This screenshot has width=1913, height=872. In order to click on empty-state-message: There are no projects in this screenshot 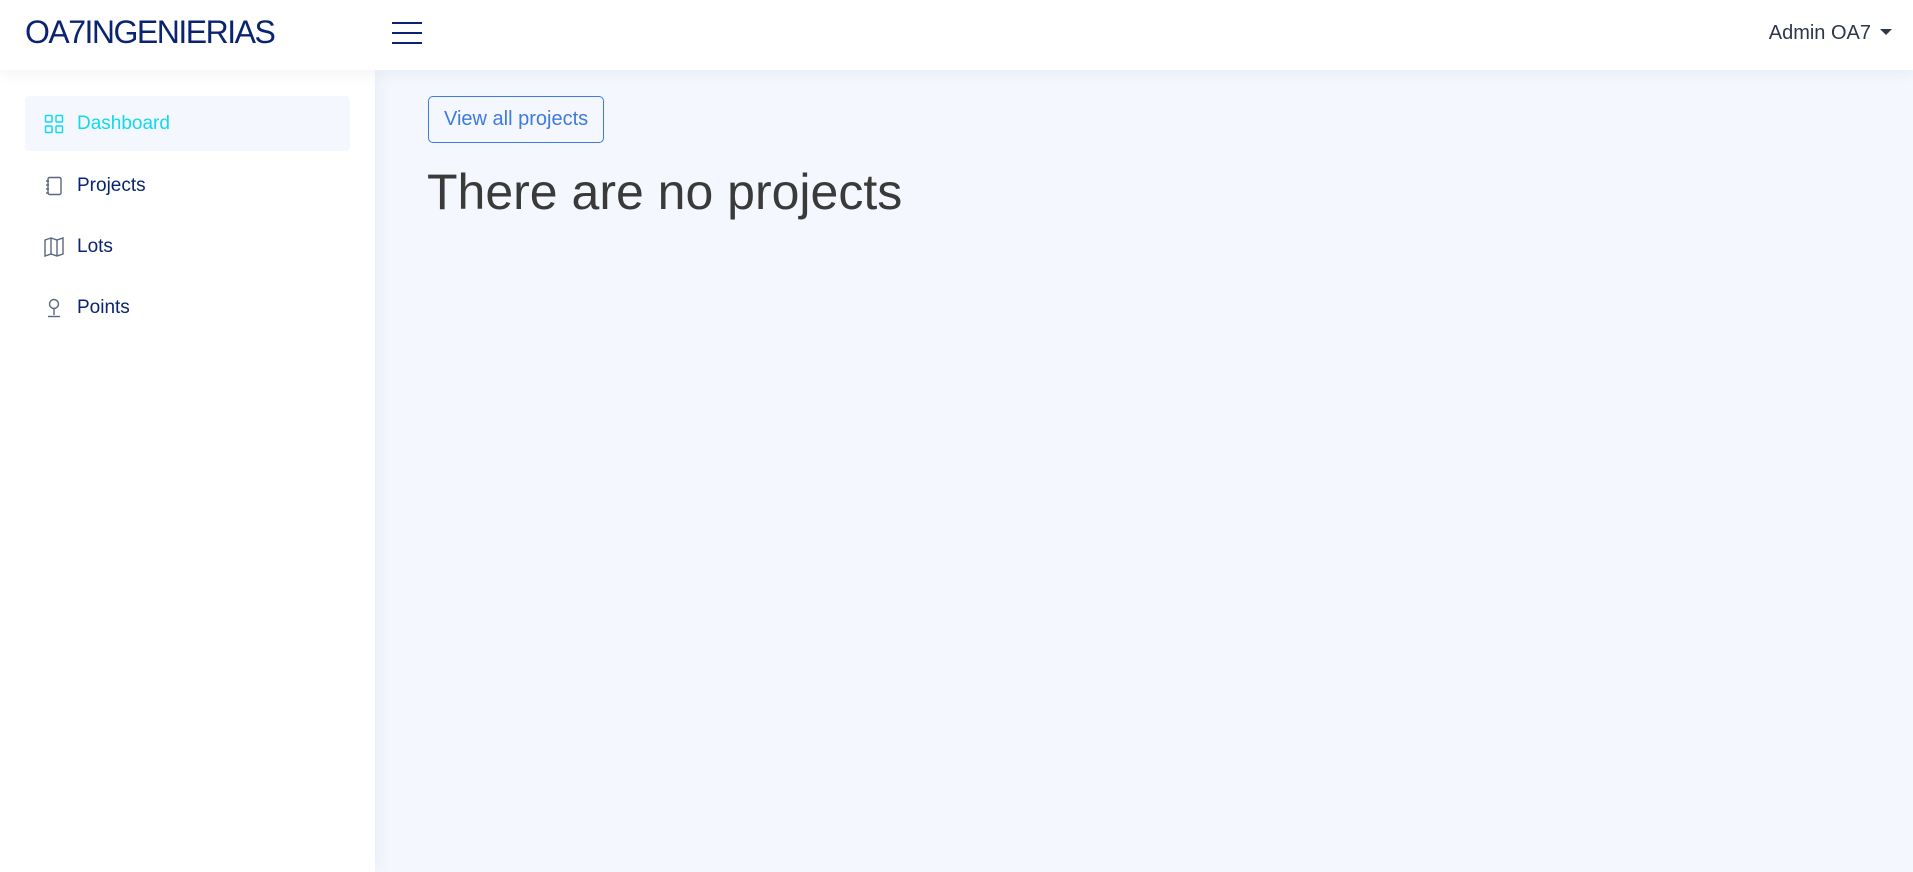, I will do `click(665, 192)`.